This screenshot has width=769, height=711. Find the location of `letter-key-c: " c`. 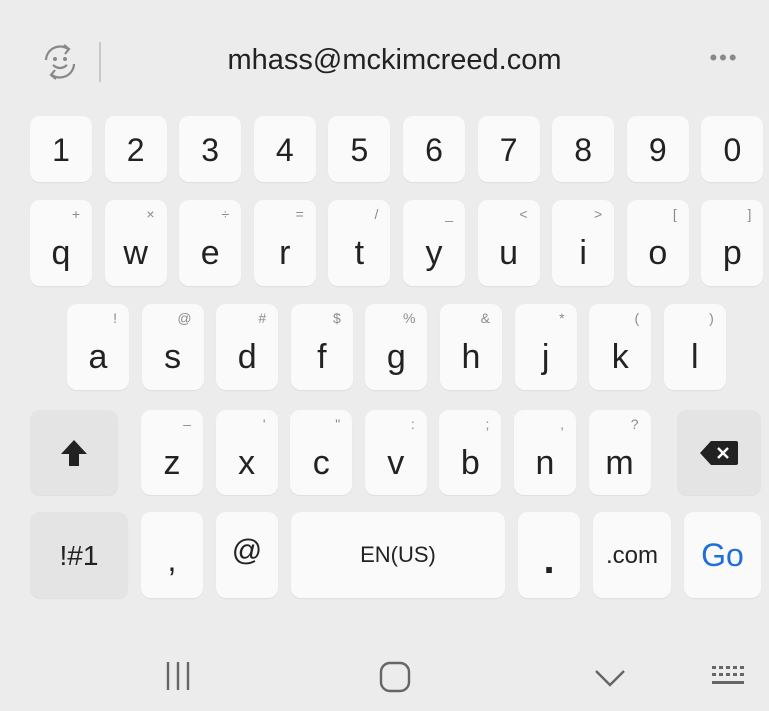

letter-key-c: " c is located at coordinates (321, 452).